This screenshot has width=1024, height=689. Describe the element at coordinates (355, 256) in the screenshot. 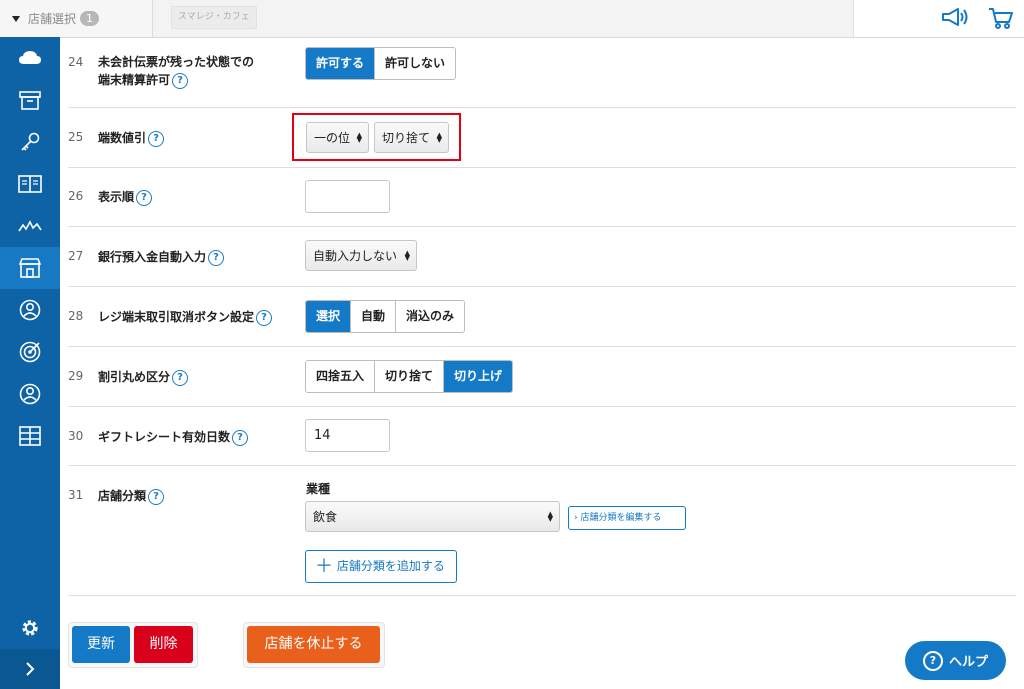

I see `select-value: 自動入力しない` at that location.